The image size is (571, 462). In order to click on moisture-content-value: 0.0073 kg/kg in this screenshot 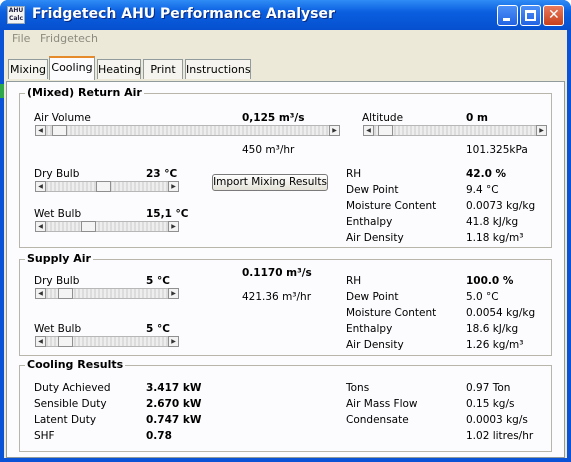, I will do `click(501, 206)`.